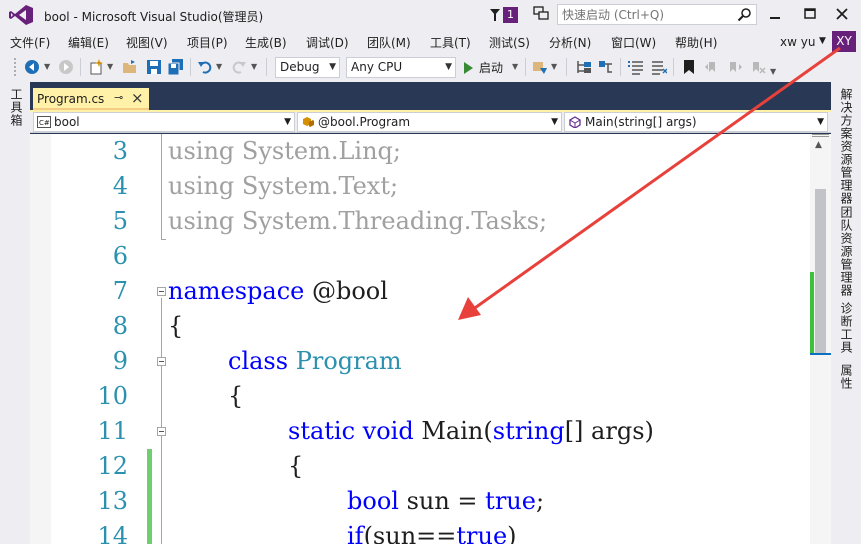  What do you see at coordinates (21, 15) in the screenshot?
I see `visual-studio-logo` at bounding box center [21, 15].